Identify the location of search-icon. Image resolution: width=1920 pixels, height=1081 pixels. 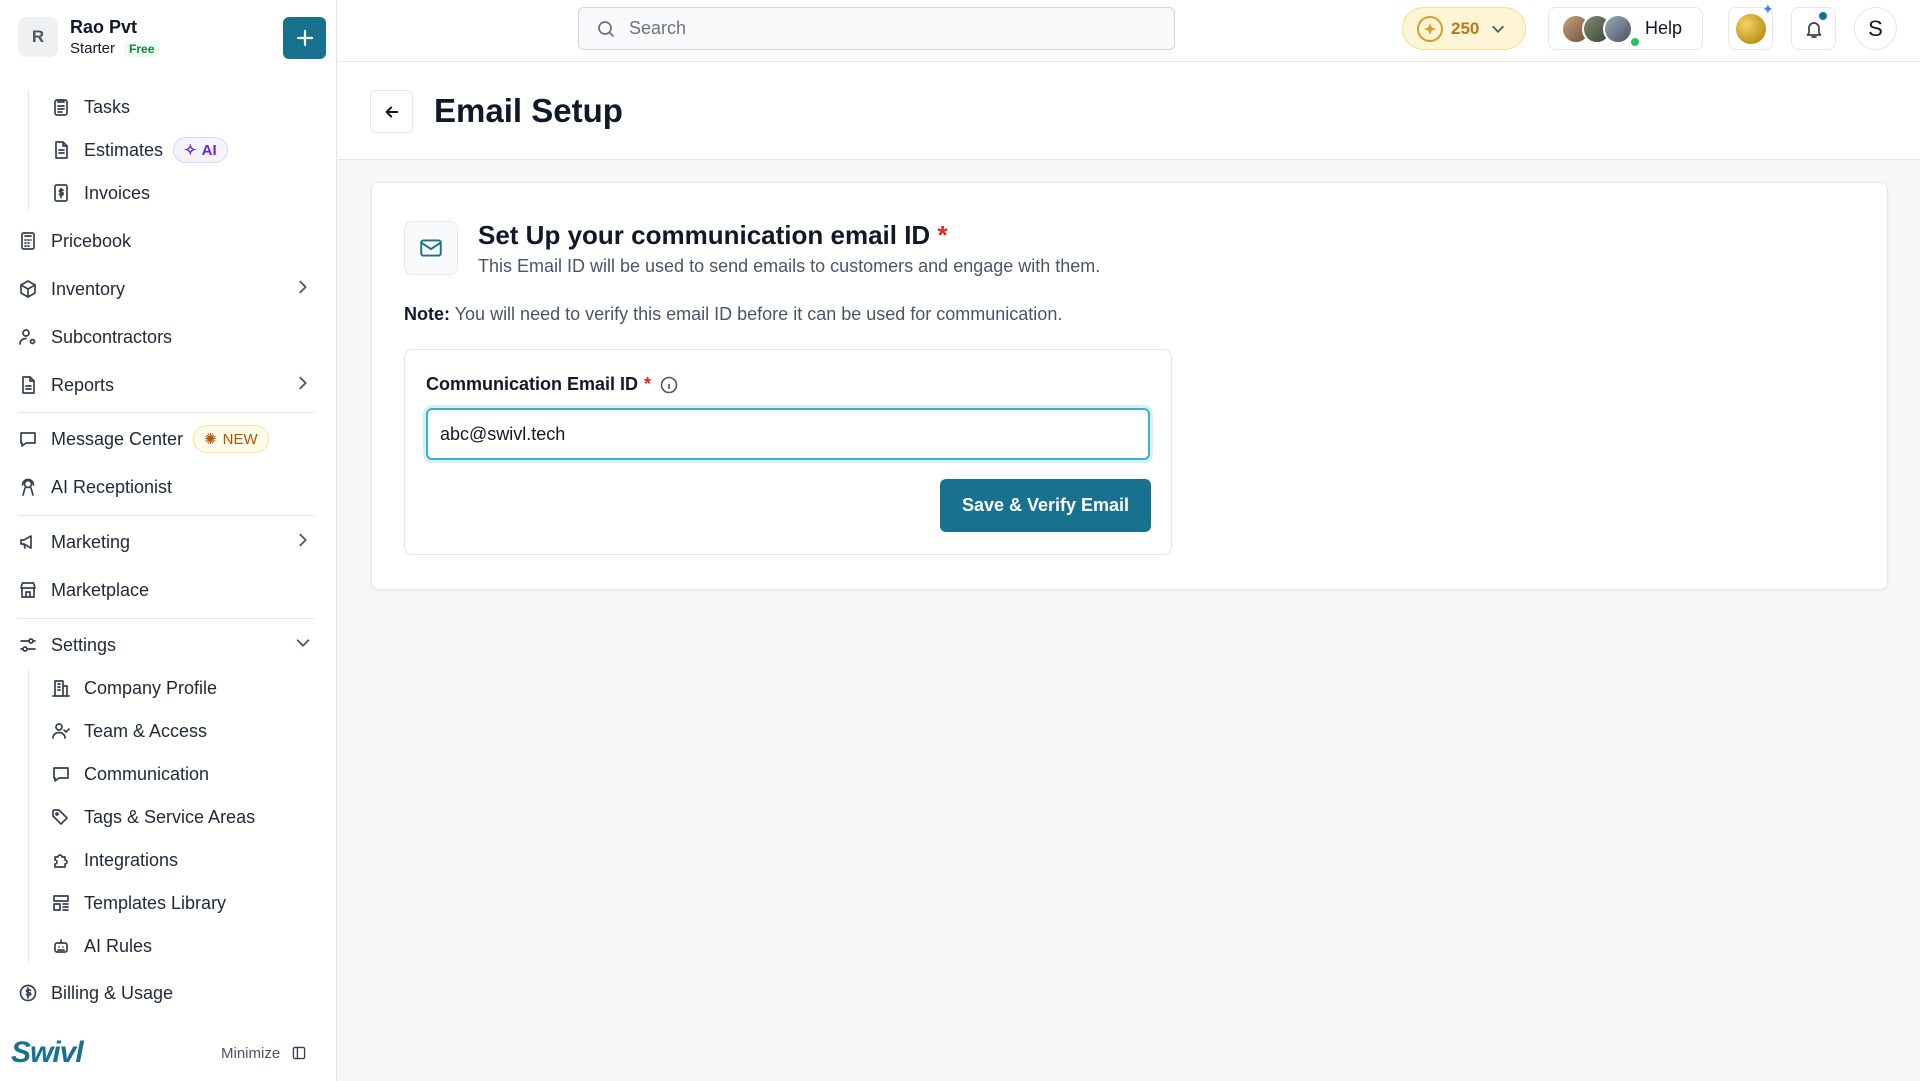
(606, 29).